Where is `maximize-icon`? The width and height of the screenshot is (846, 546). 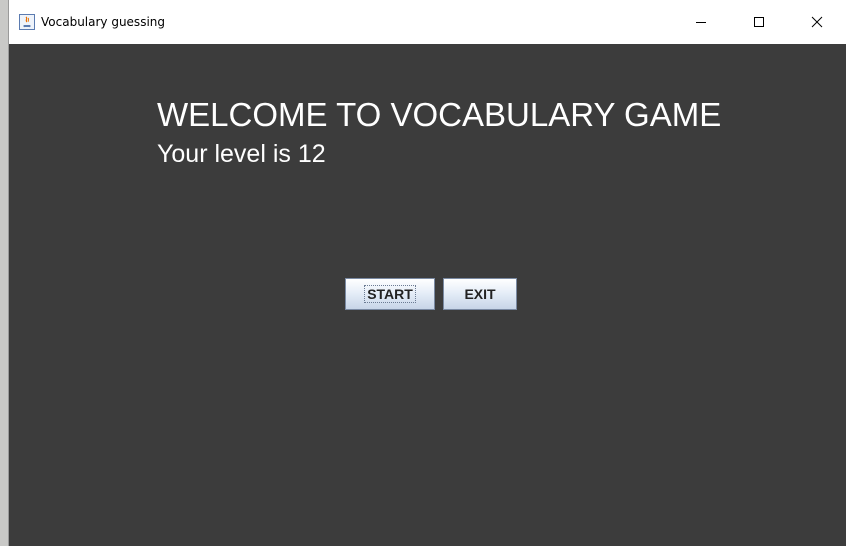 maximize-icon is located at coordinates (759, 22).